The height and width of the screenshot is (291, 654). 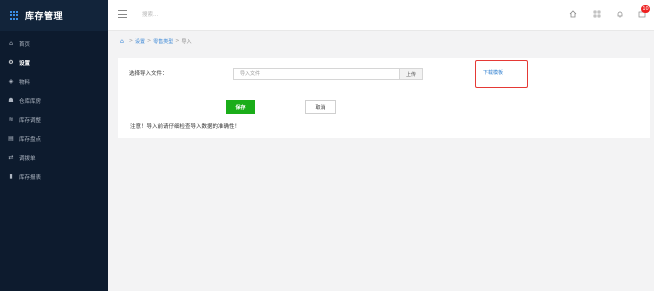 What do you see at coordinates (54, 157) in the screenshot?
I see `sidebar-item-transfer: ⇄ 调拨单` at bounding box center [54, 157].